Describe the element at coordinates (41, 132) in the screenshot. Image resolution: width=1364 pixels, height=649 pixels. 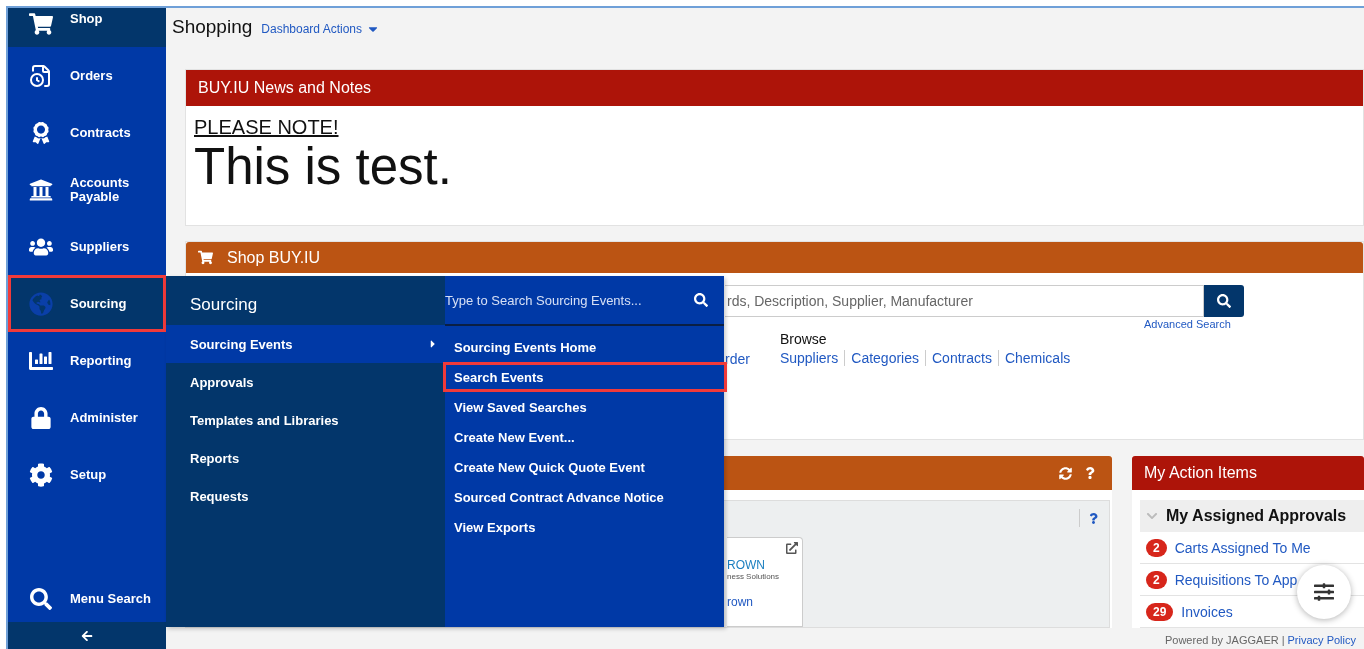
I see `award-icon` at that location.